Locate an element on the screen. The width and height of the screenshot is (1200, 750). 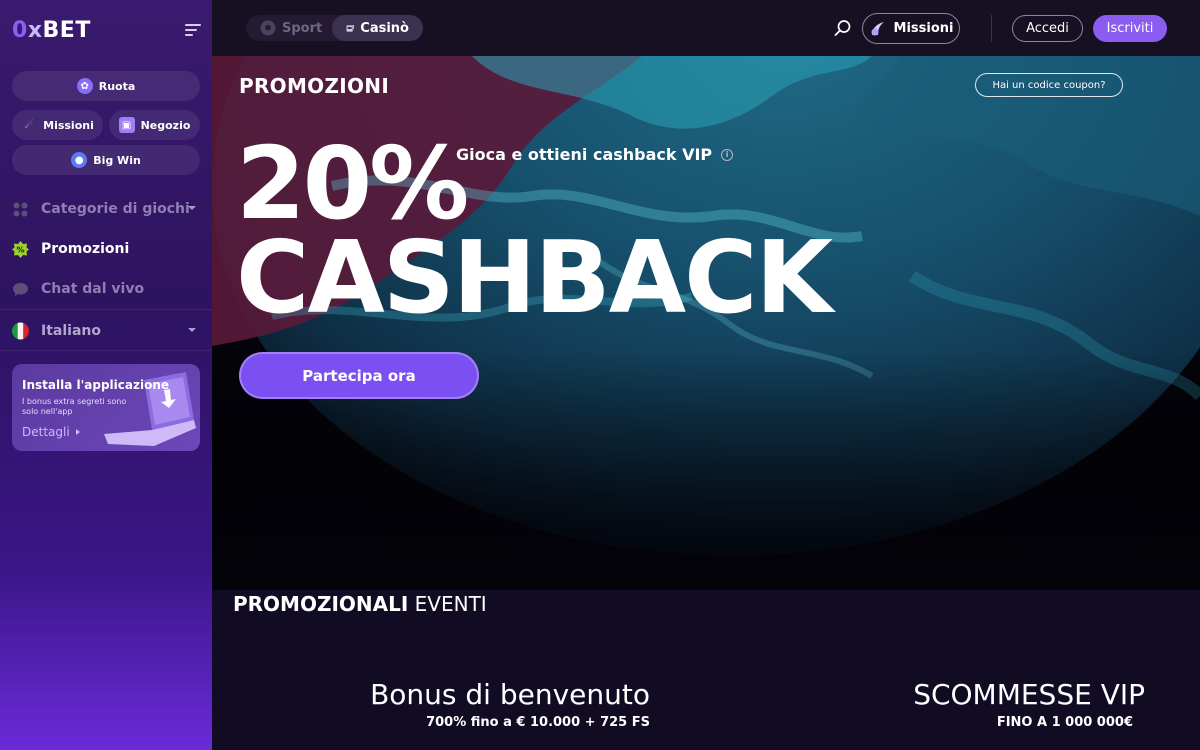
negozio-button: ▣ Negozio is located at coordinates (154, 125).